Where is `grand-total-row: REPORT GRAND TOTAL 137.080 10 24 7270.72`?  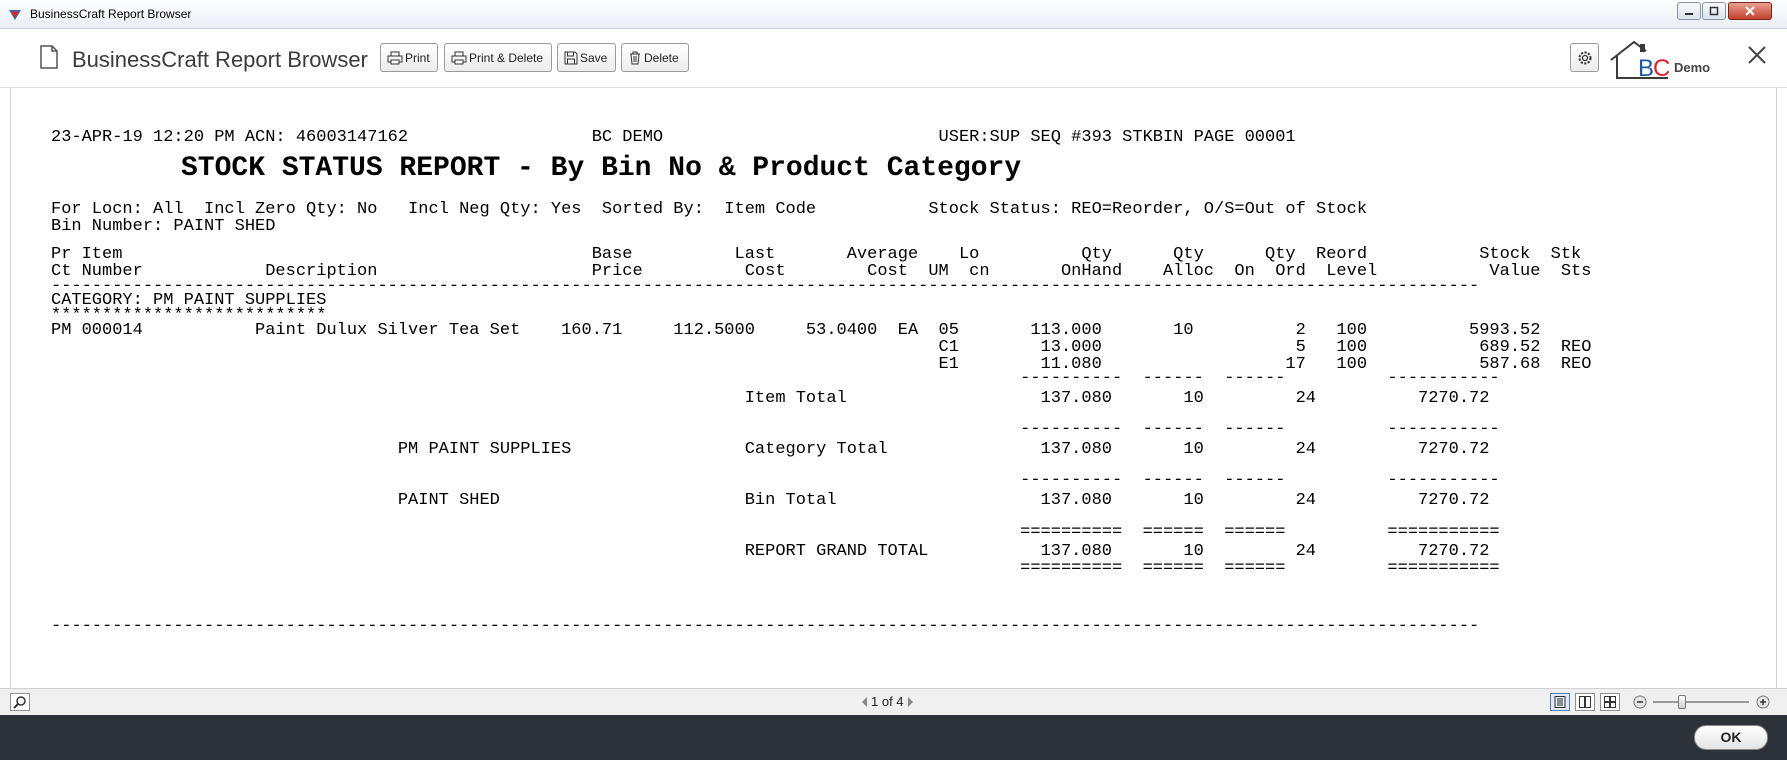 grand-total-row: REPORT GRAND TOTAL 137.080 10 24 7270.72 is located at coordinates (770, 551).